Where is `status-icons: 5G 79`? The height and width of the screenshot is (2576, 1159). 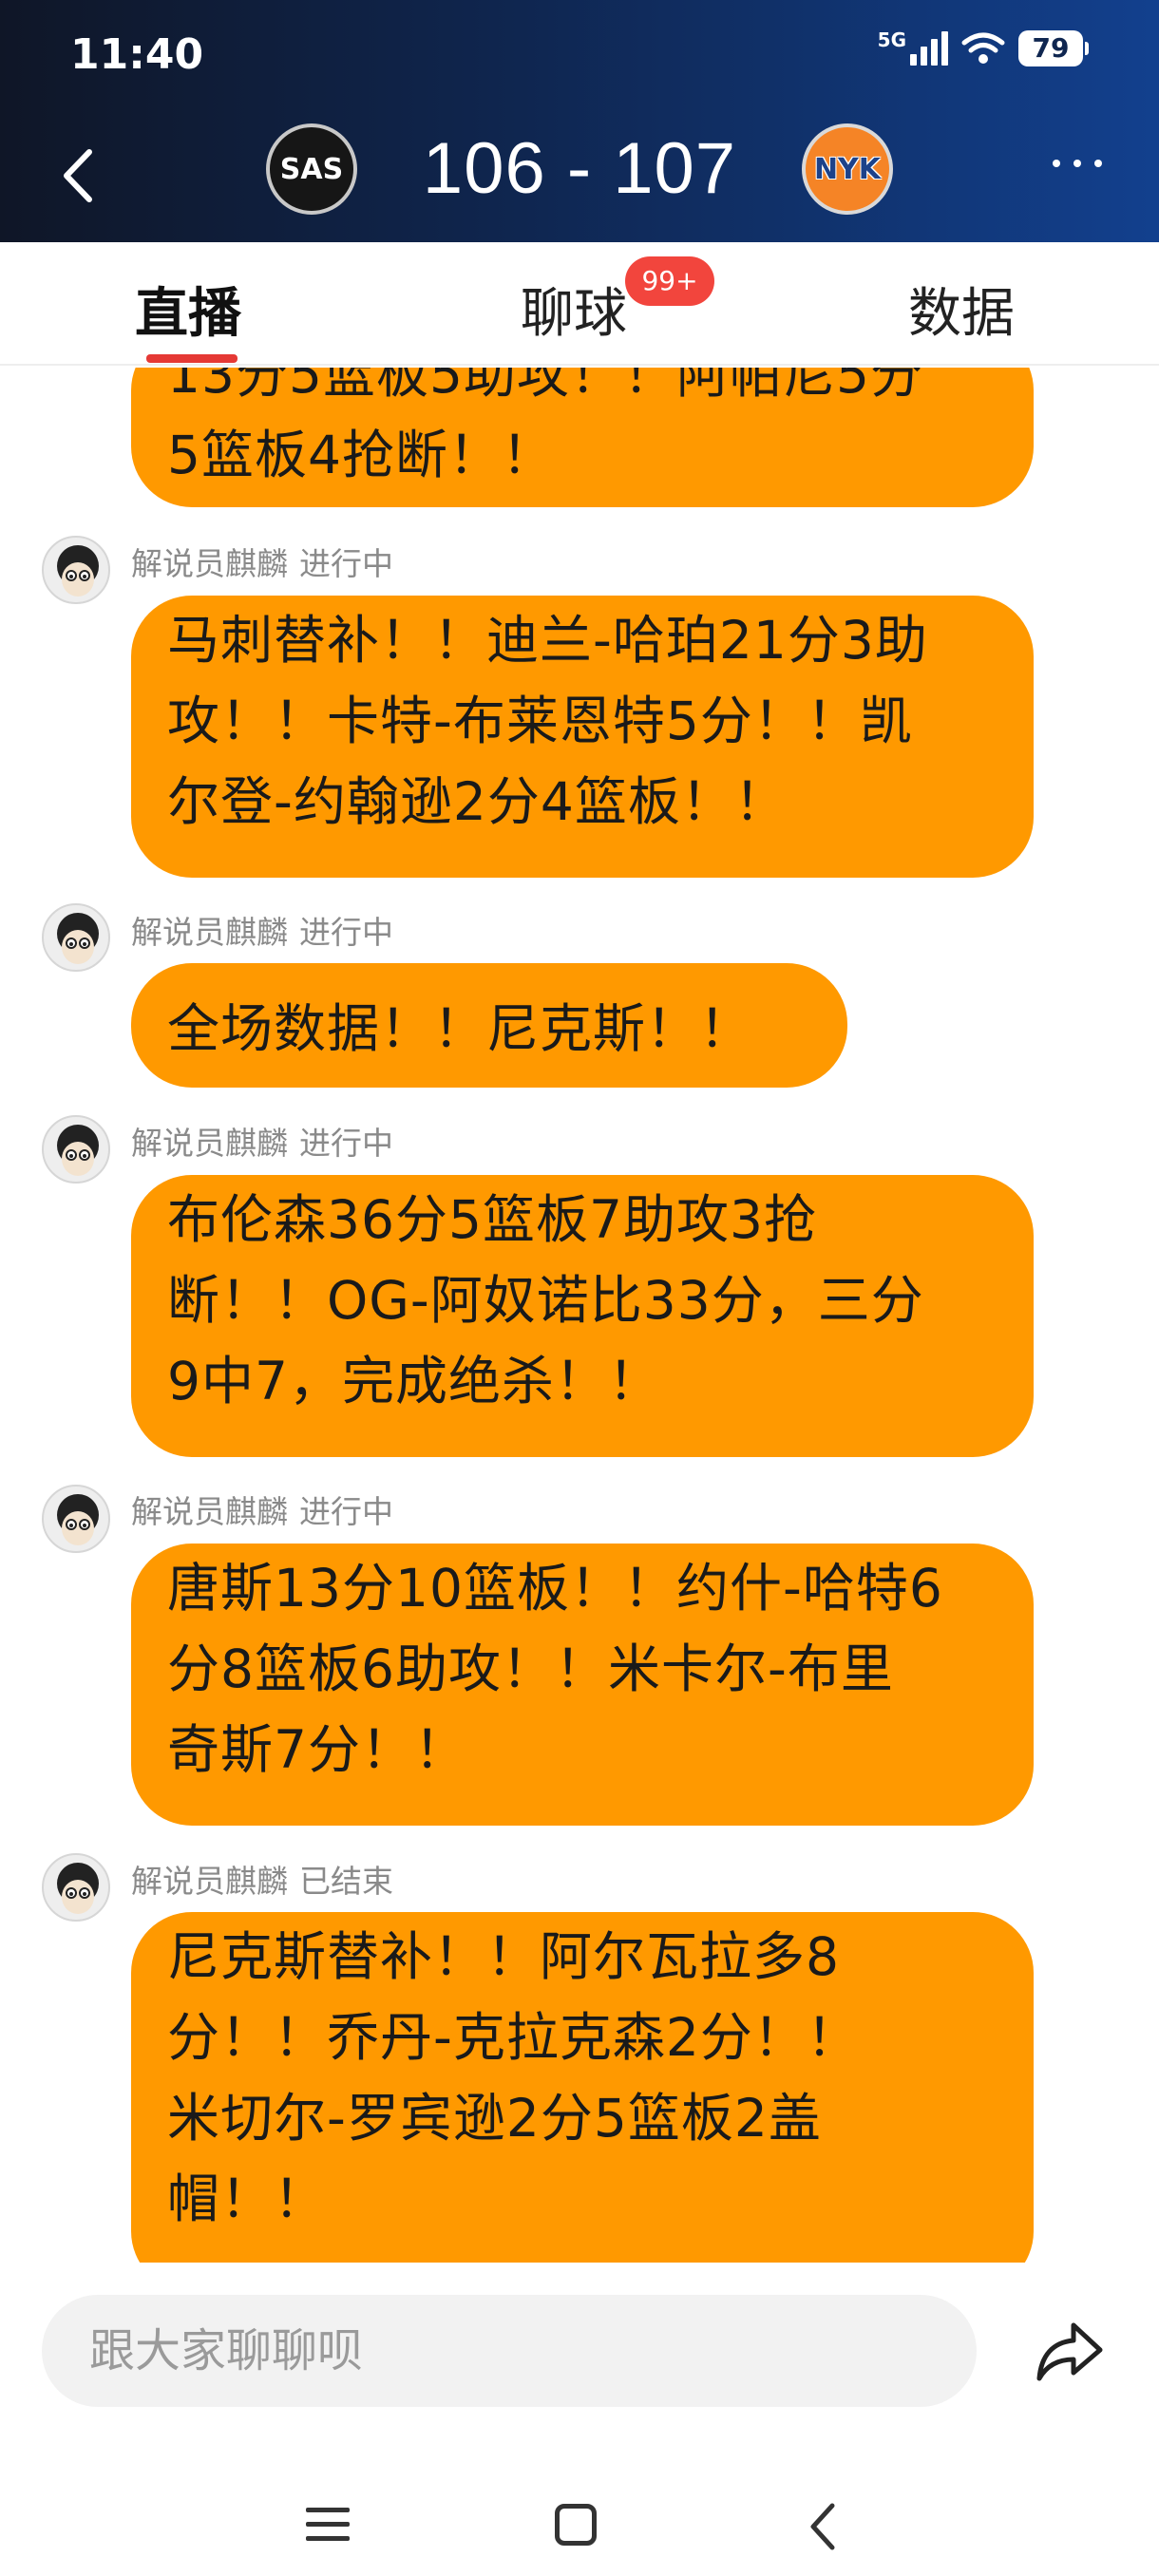
status-icons: 5G 79 is located at coordinates (983, 47).